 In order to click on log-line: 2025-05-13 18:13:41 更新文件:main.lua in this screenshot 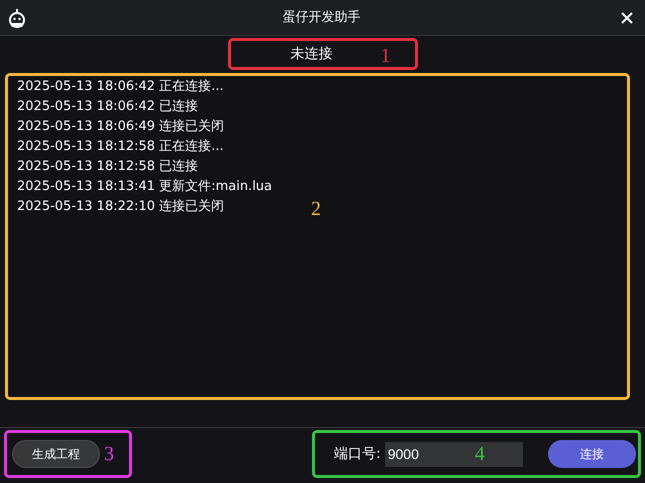, I will do `click(144, 187)`.